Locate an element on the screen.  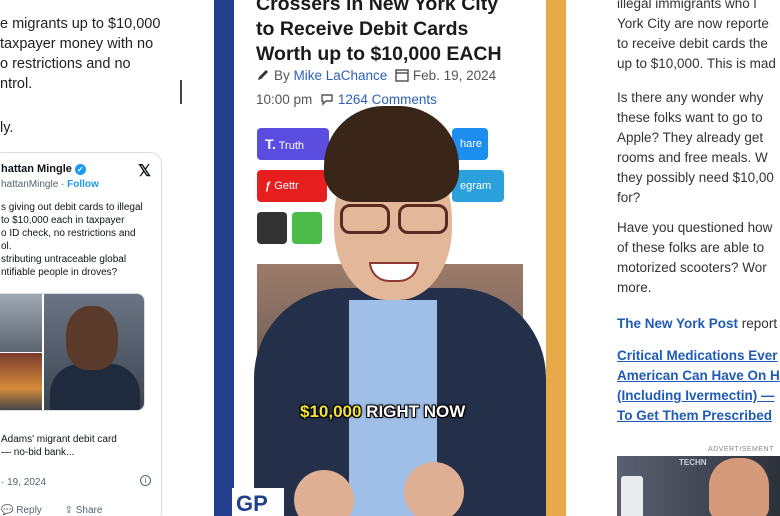
share-gettr-button: ƒ Gettr is located at coordinates (292, 186).